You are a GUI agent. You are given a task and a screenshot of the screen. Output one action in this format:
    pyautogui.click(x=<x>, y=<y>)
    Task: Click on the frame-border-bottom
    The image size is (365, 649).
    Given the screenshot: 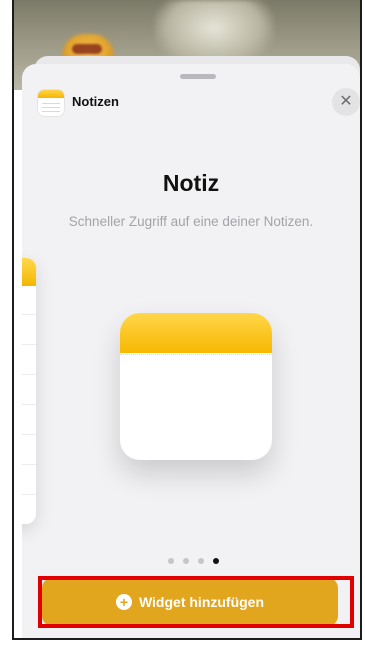 What is the action you would take?
    pyautogui.click(x=187, y=639)
    